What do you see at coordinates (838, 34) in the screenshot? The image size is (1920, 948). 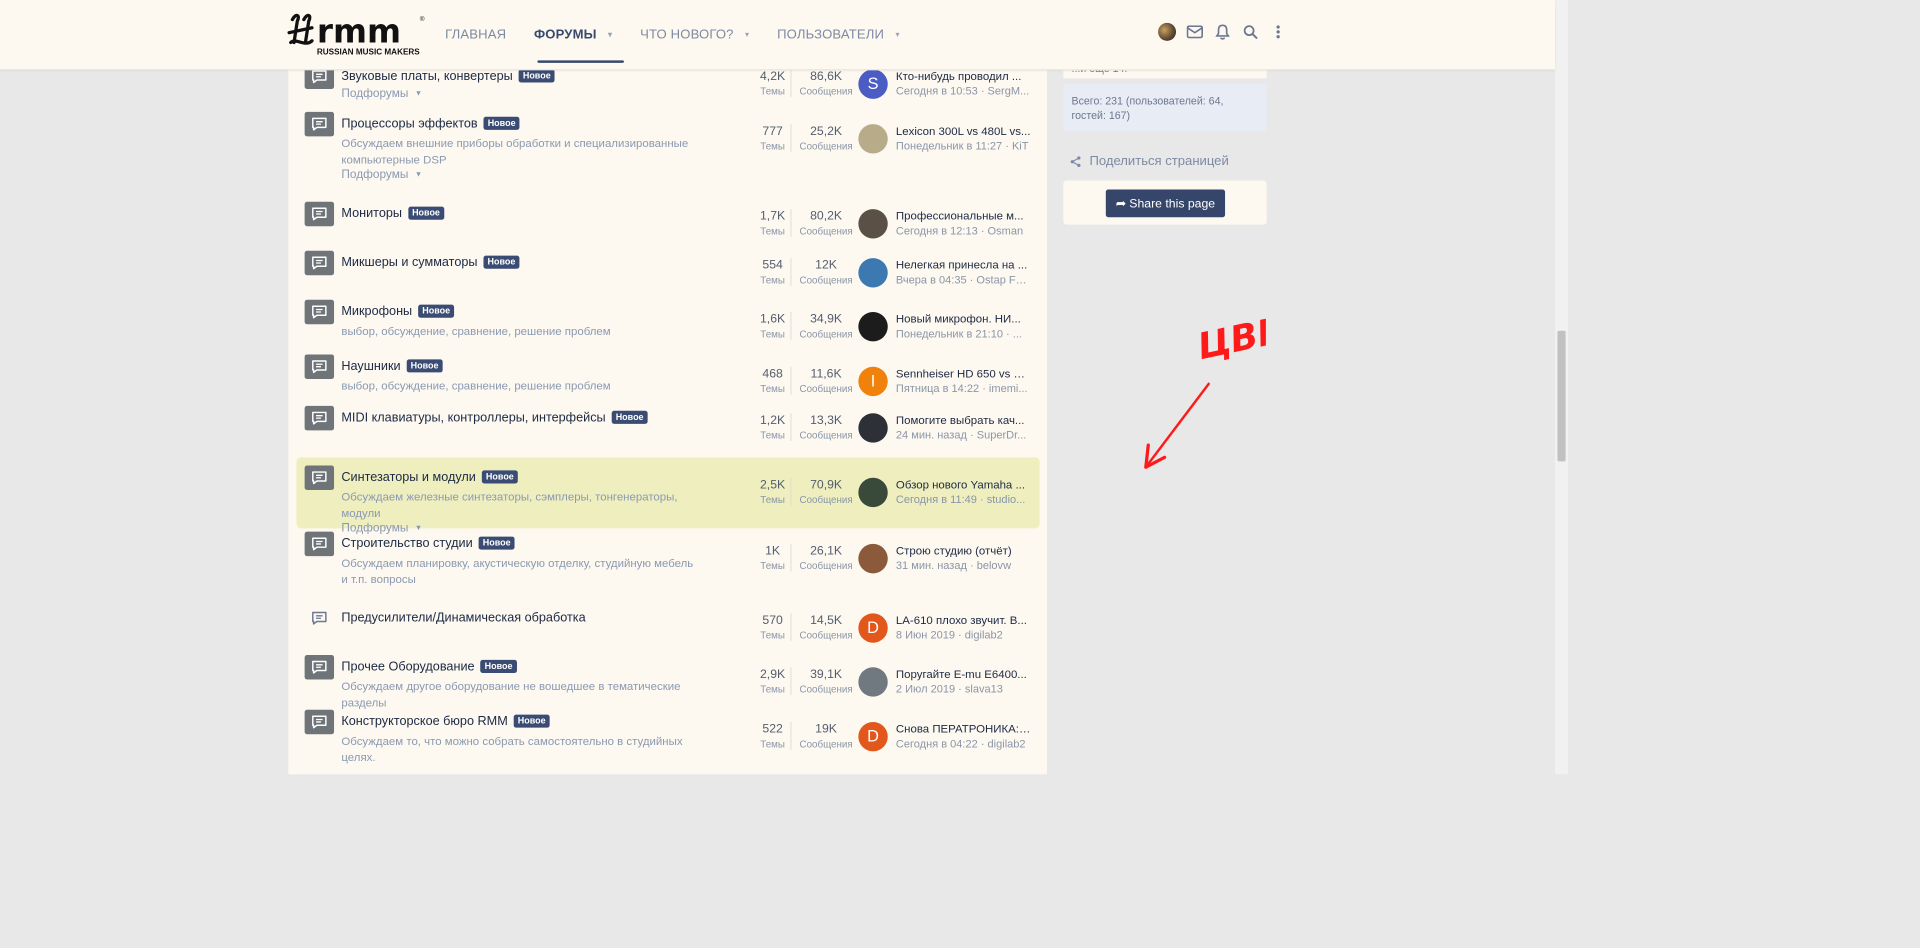 I see `nav-item-3: ПОЛЬЗОВАТЕЛИ ▾` at bounding box center [838, 34].